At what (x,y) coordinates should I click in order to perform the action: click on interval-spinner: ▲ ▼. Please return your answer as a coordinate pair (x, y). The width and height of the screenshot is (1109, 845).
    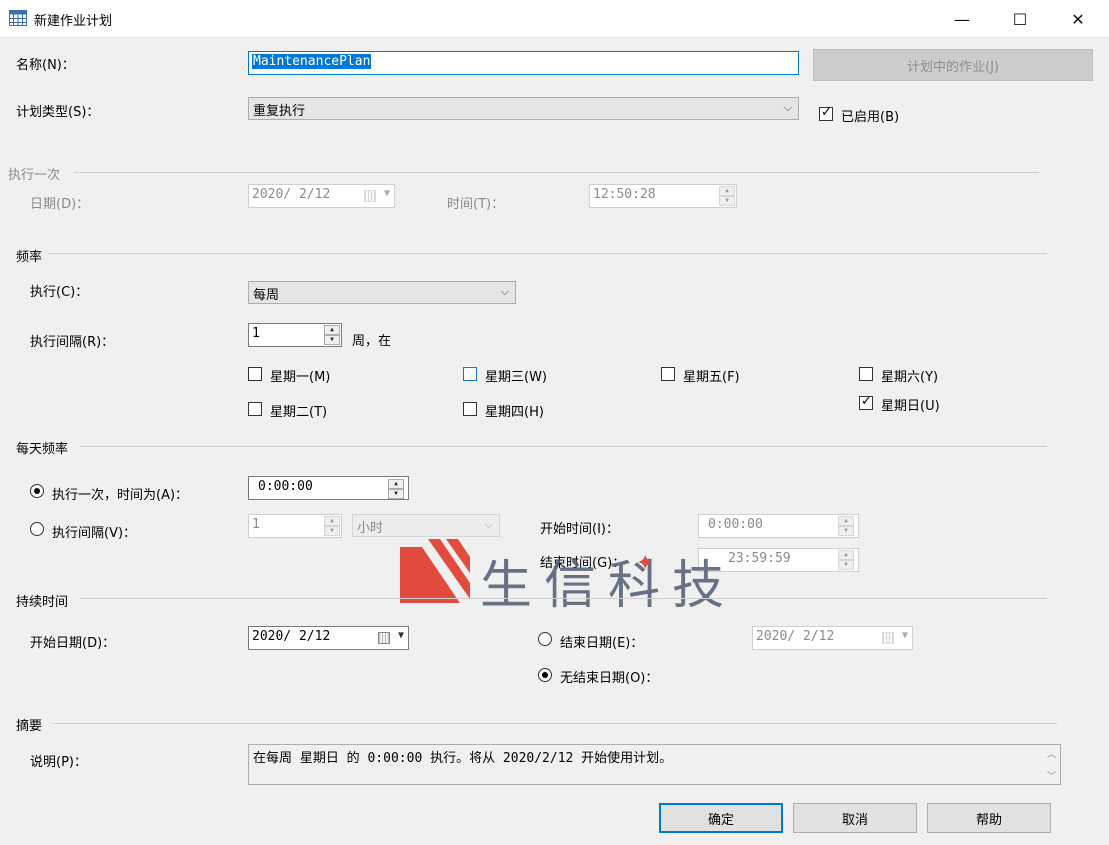
    Looking at the image, I should click on (332, 526).